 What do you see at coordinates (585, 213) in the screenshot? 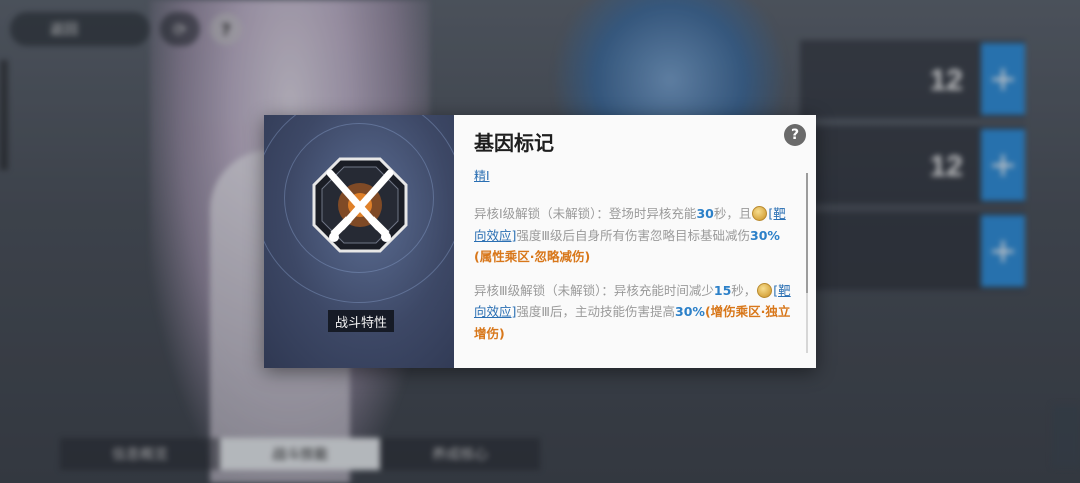
I see `unlock1-prefix: 异核Ⅰ级解锁（未解锁）：登场时异核充能` at bounding box center [585, 213].